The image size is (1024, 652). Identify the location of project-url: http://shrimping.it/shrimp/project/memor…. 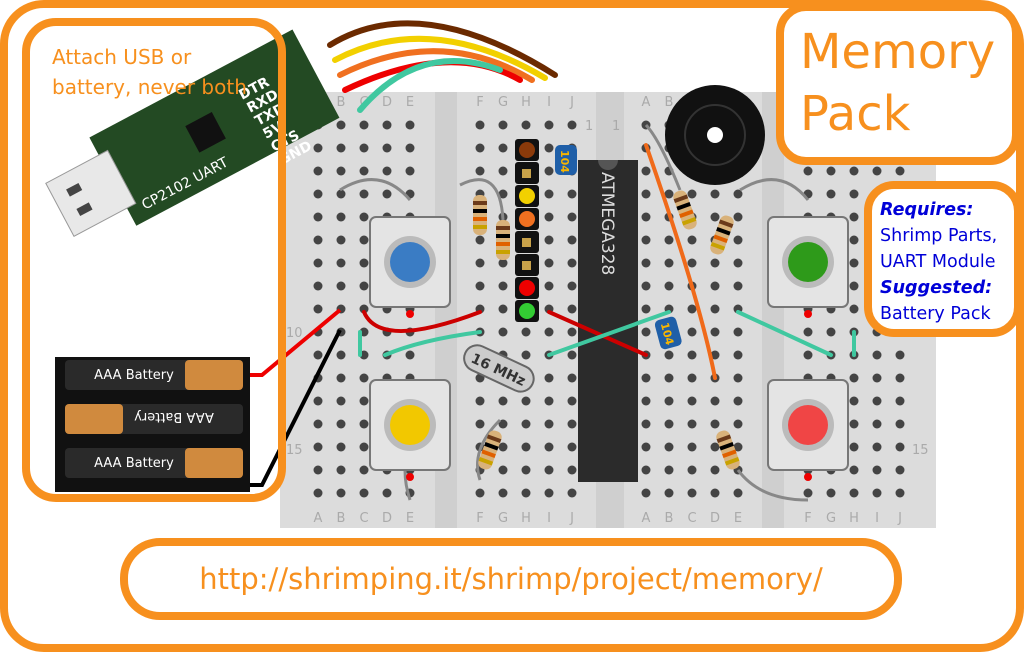
(511, 579).